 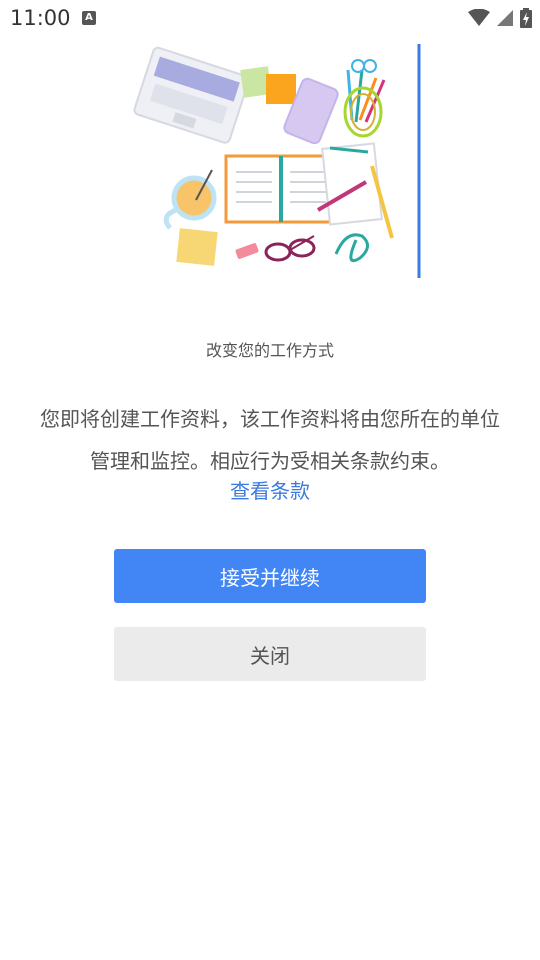 I want to click on accept-continue-button: 接受并继续, so click(x=270, y=576).